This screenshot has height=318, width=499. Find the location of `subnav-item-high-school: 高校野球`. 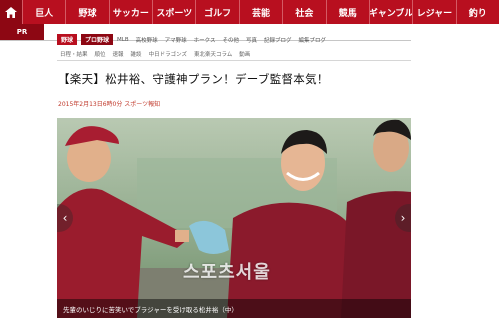

subnav-item-high-school: 高校野球 is located at coordinates (147, 40).